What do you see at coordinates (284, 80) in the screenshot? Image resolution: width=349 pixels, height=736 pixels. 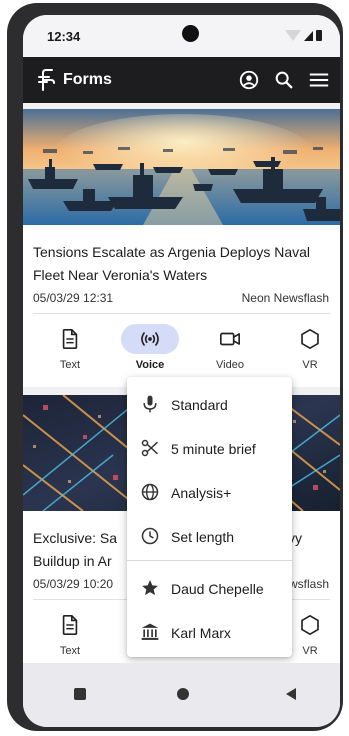 I see `search-icon` at bounding box center [284, 80].